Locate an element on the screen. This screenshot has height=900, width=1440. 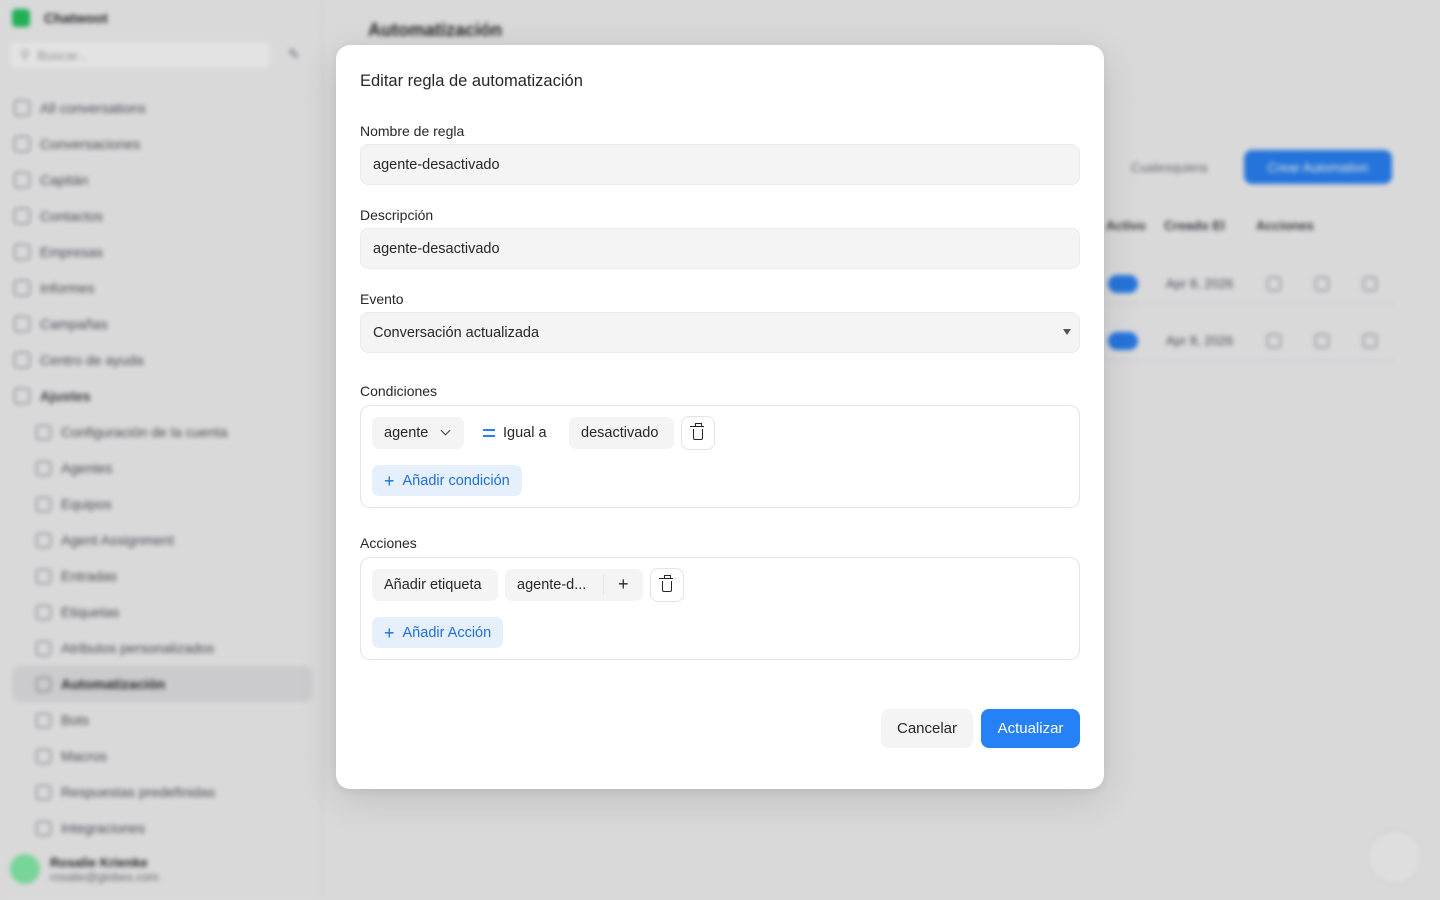
add-action-label: Añadir Acción is located at coordinates (447, 632).